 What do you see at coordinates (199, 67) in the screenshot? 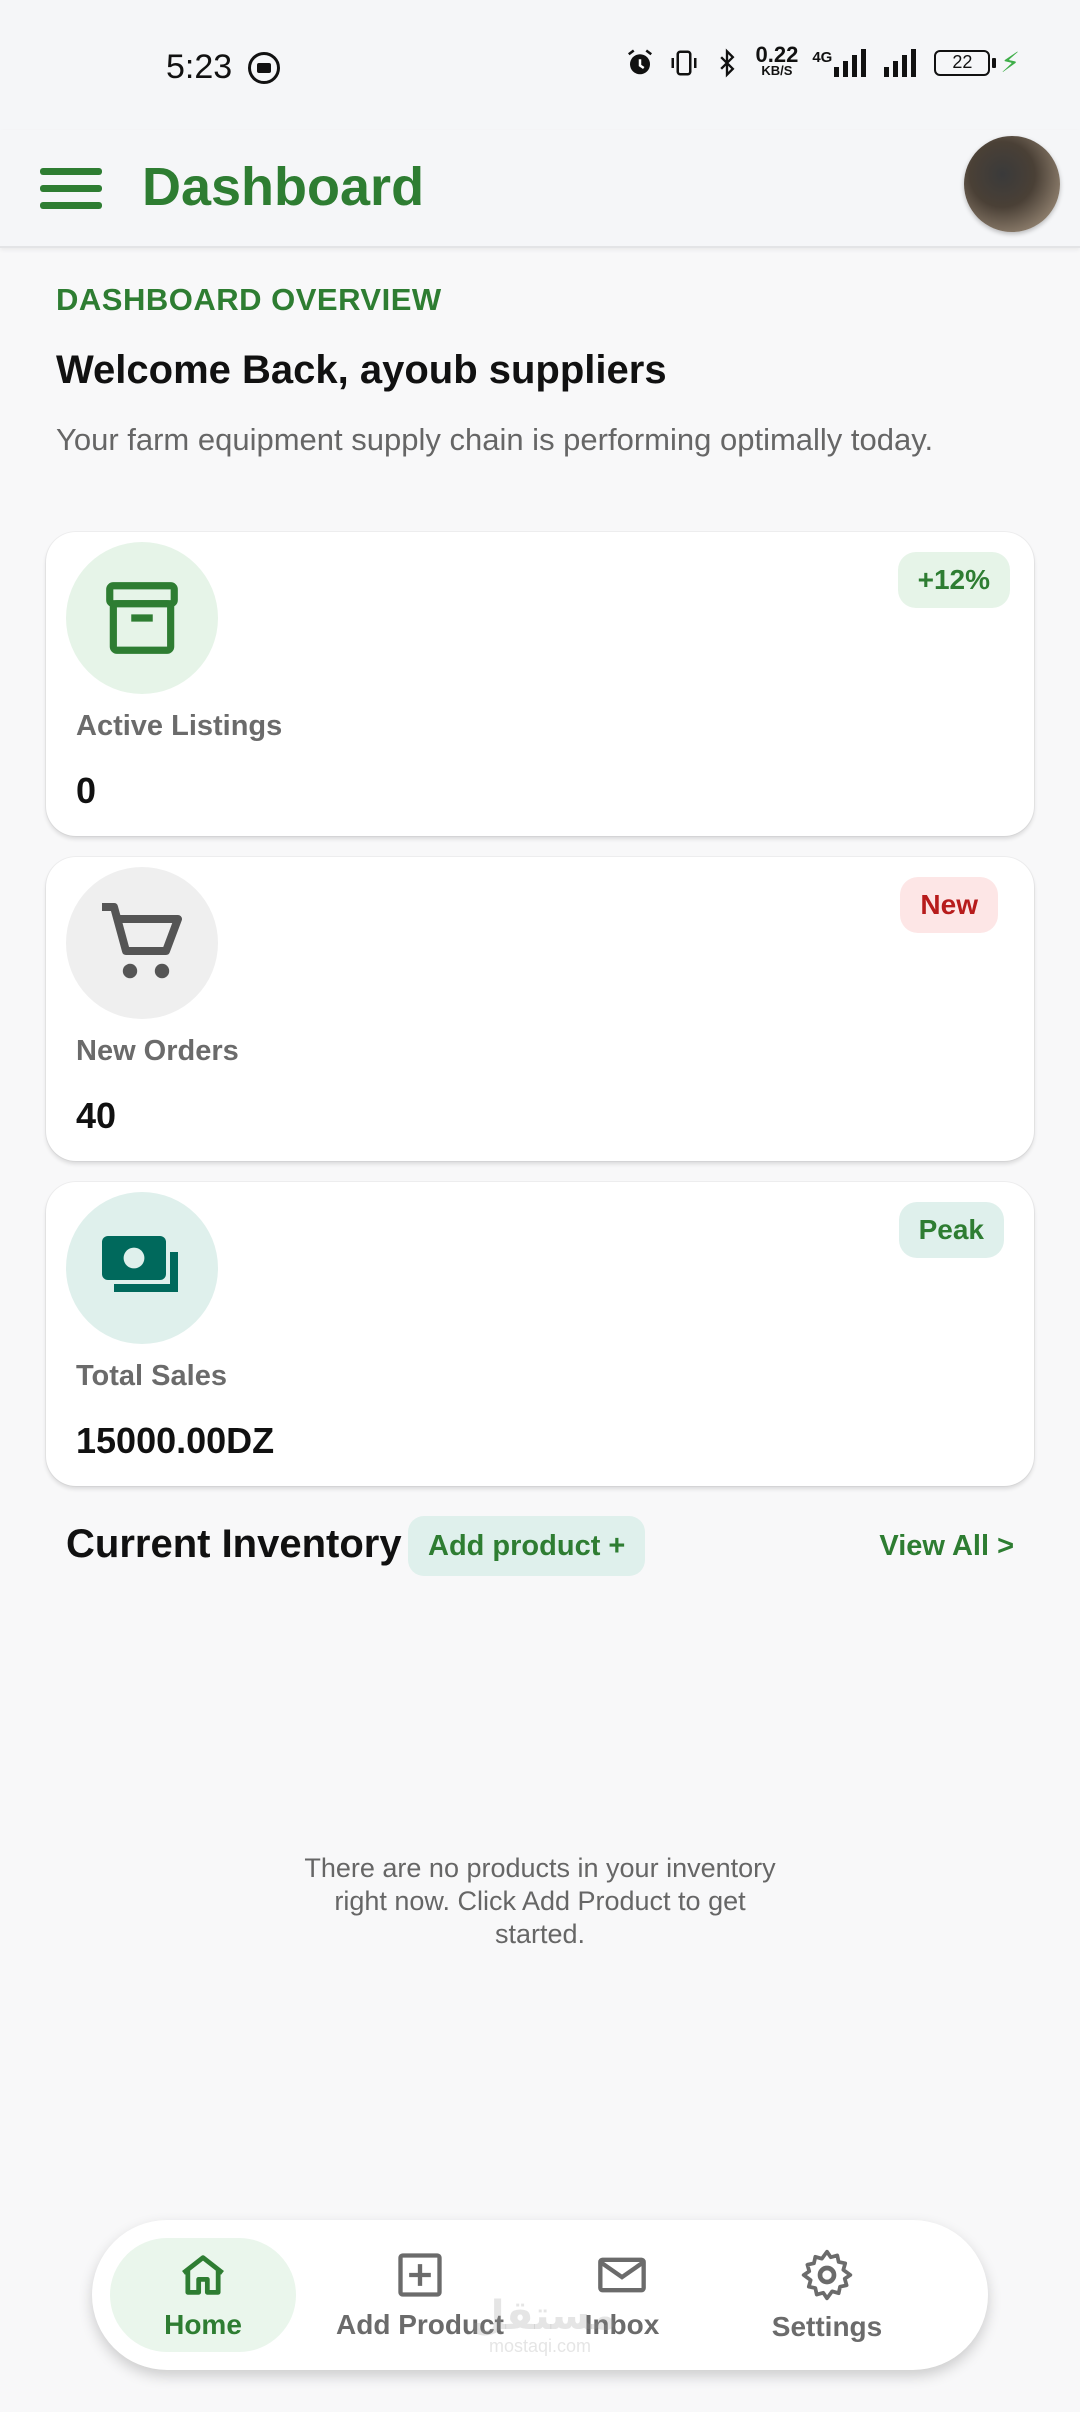
I see `status-time: 5:23` at bounding box center [199, 67].